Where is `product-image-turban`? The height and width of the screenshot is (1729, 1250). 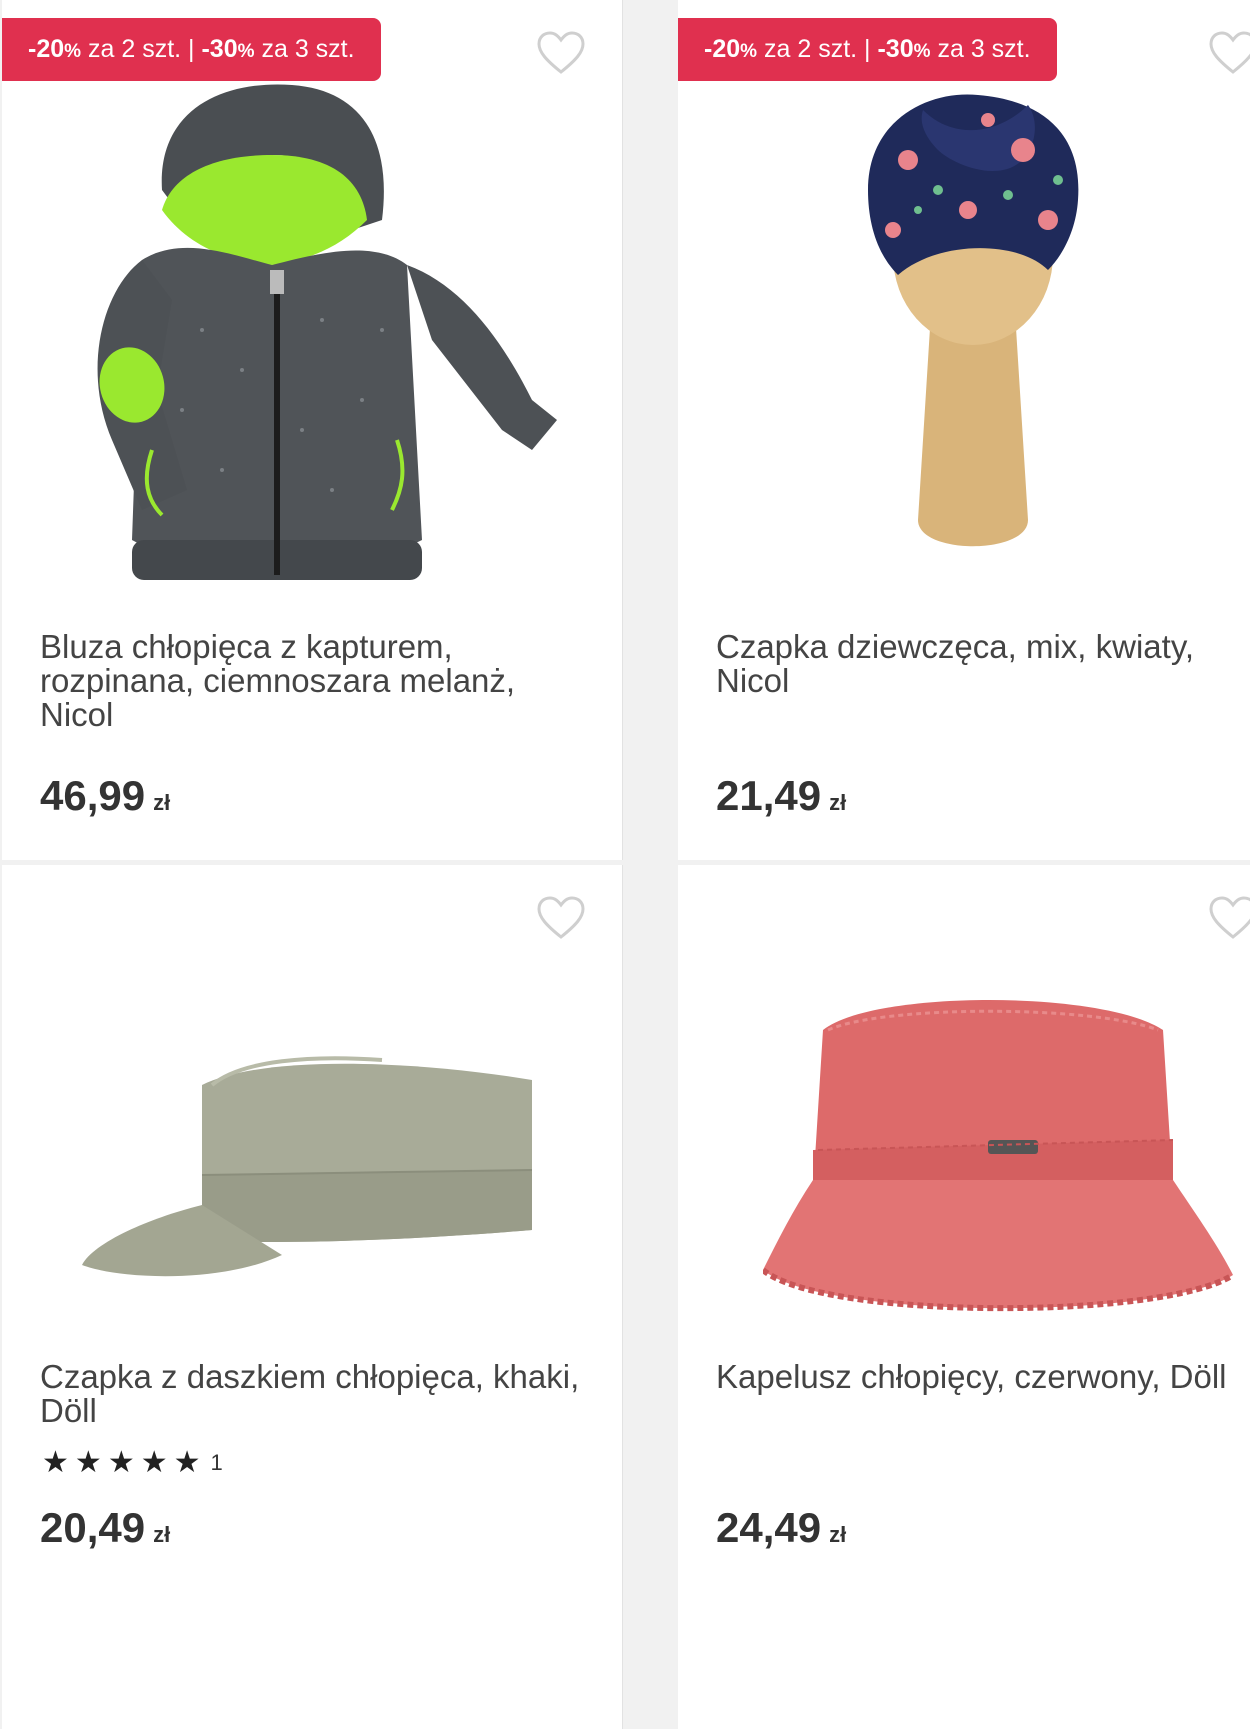
product-image-turban is located at coordinates (973, 330).